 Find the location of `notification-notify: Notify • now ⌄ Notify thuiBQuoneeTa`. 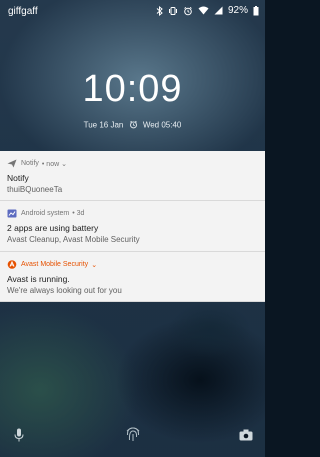

notification-notify: Notify • now ⌄ Notify thuiBQuoneeTa is located at coordinates (132, 176).